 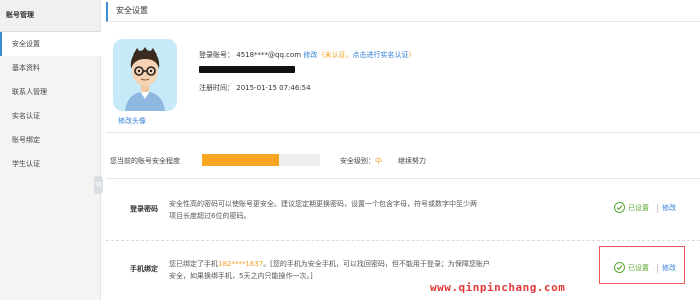 What do you see at coordinates (210, 216) in the screenshot?
I see `password-desc-line2: 项且长度超过6位的密码。` at bounding box center [210, 216].